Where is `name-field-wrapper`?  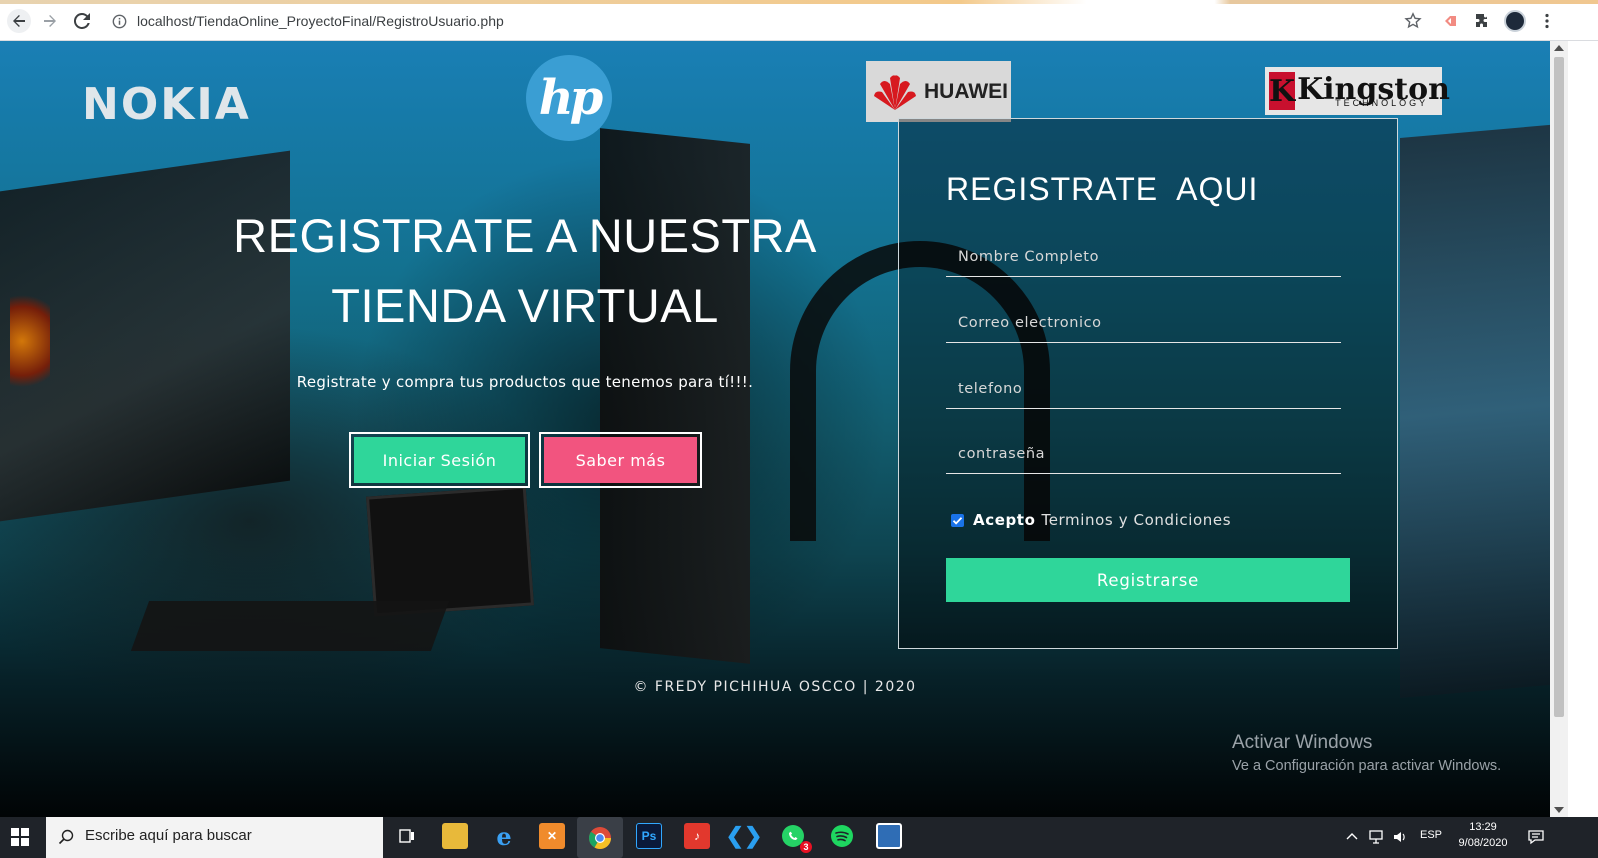
name-field-wrapper is located at coordinates (1143, 257).